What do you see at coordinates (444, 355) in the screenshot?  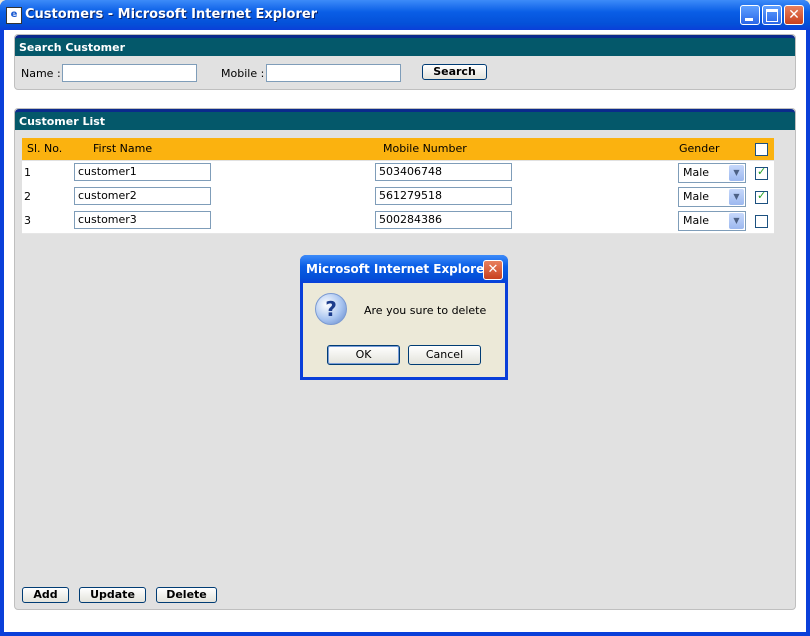 I see `cancel-button: Cancel` at bounding box center [444, 355].